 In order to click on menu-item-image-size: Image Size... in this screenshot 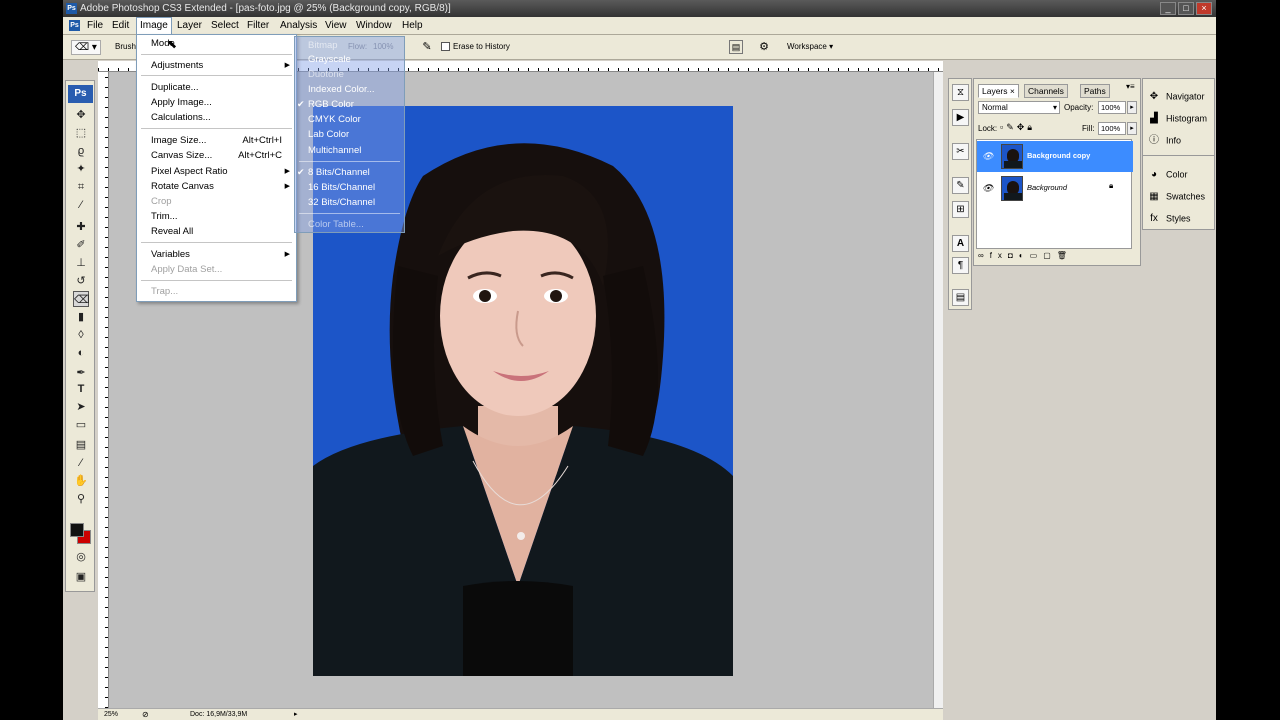, I will do `click(178, 140)`.